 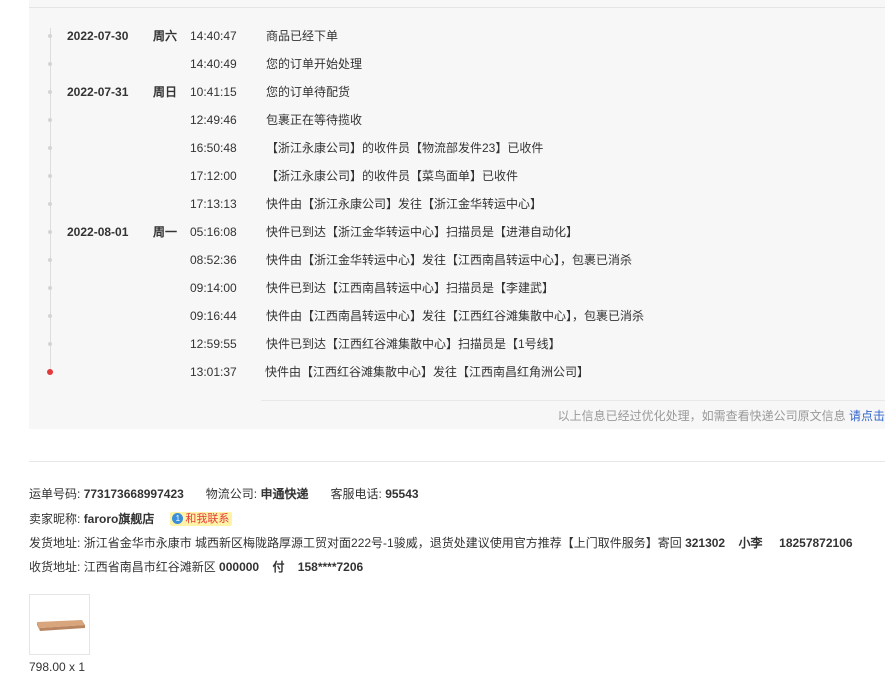 I want to click on tracking-notice: 以上信息已经过优化处理，如需查看快递公司原文信息 请点击, so click(x=721, y=416).